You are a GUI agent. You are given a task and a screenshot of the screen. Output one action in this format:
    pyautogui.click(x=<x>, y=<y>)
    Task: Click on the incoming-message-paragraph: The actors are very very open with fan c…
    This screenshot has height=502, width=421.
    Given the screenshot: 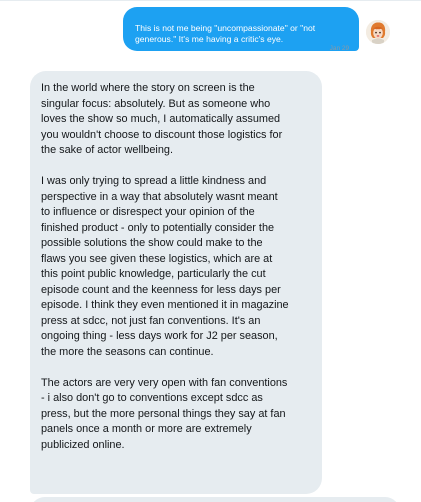 What is the action you would take?
    pyautogui.click(x=164, y=413)
    